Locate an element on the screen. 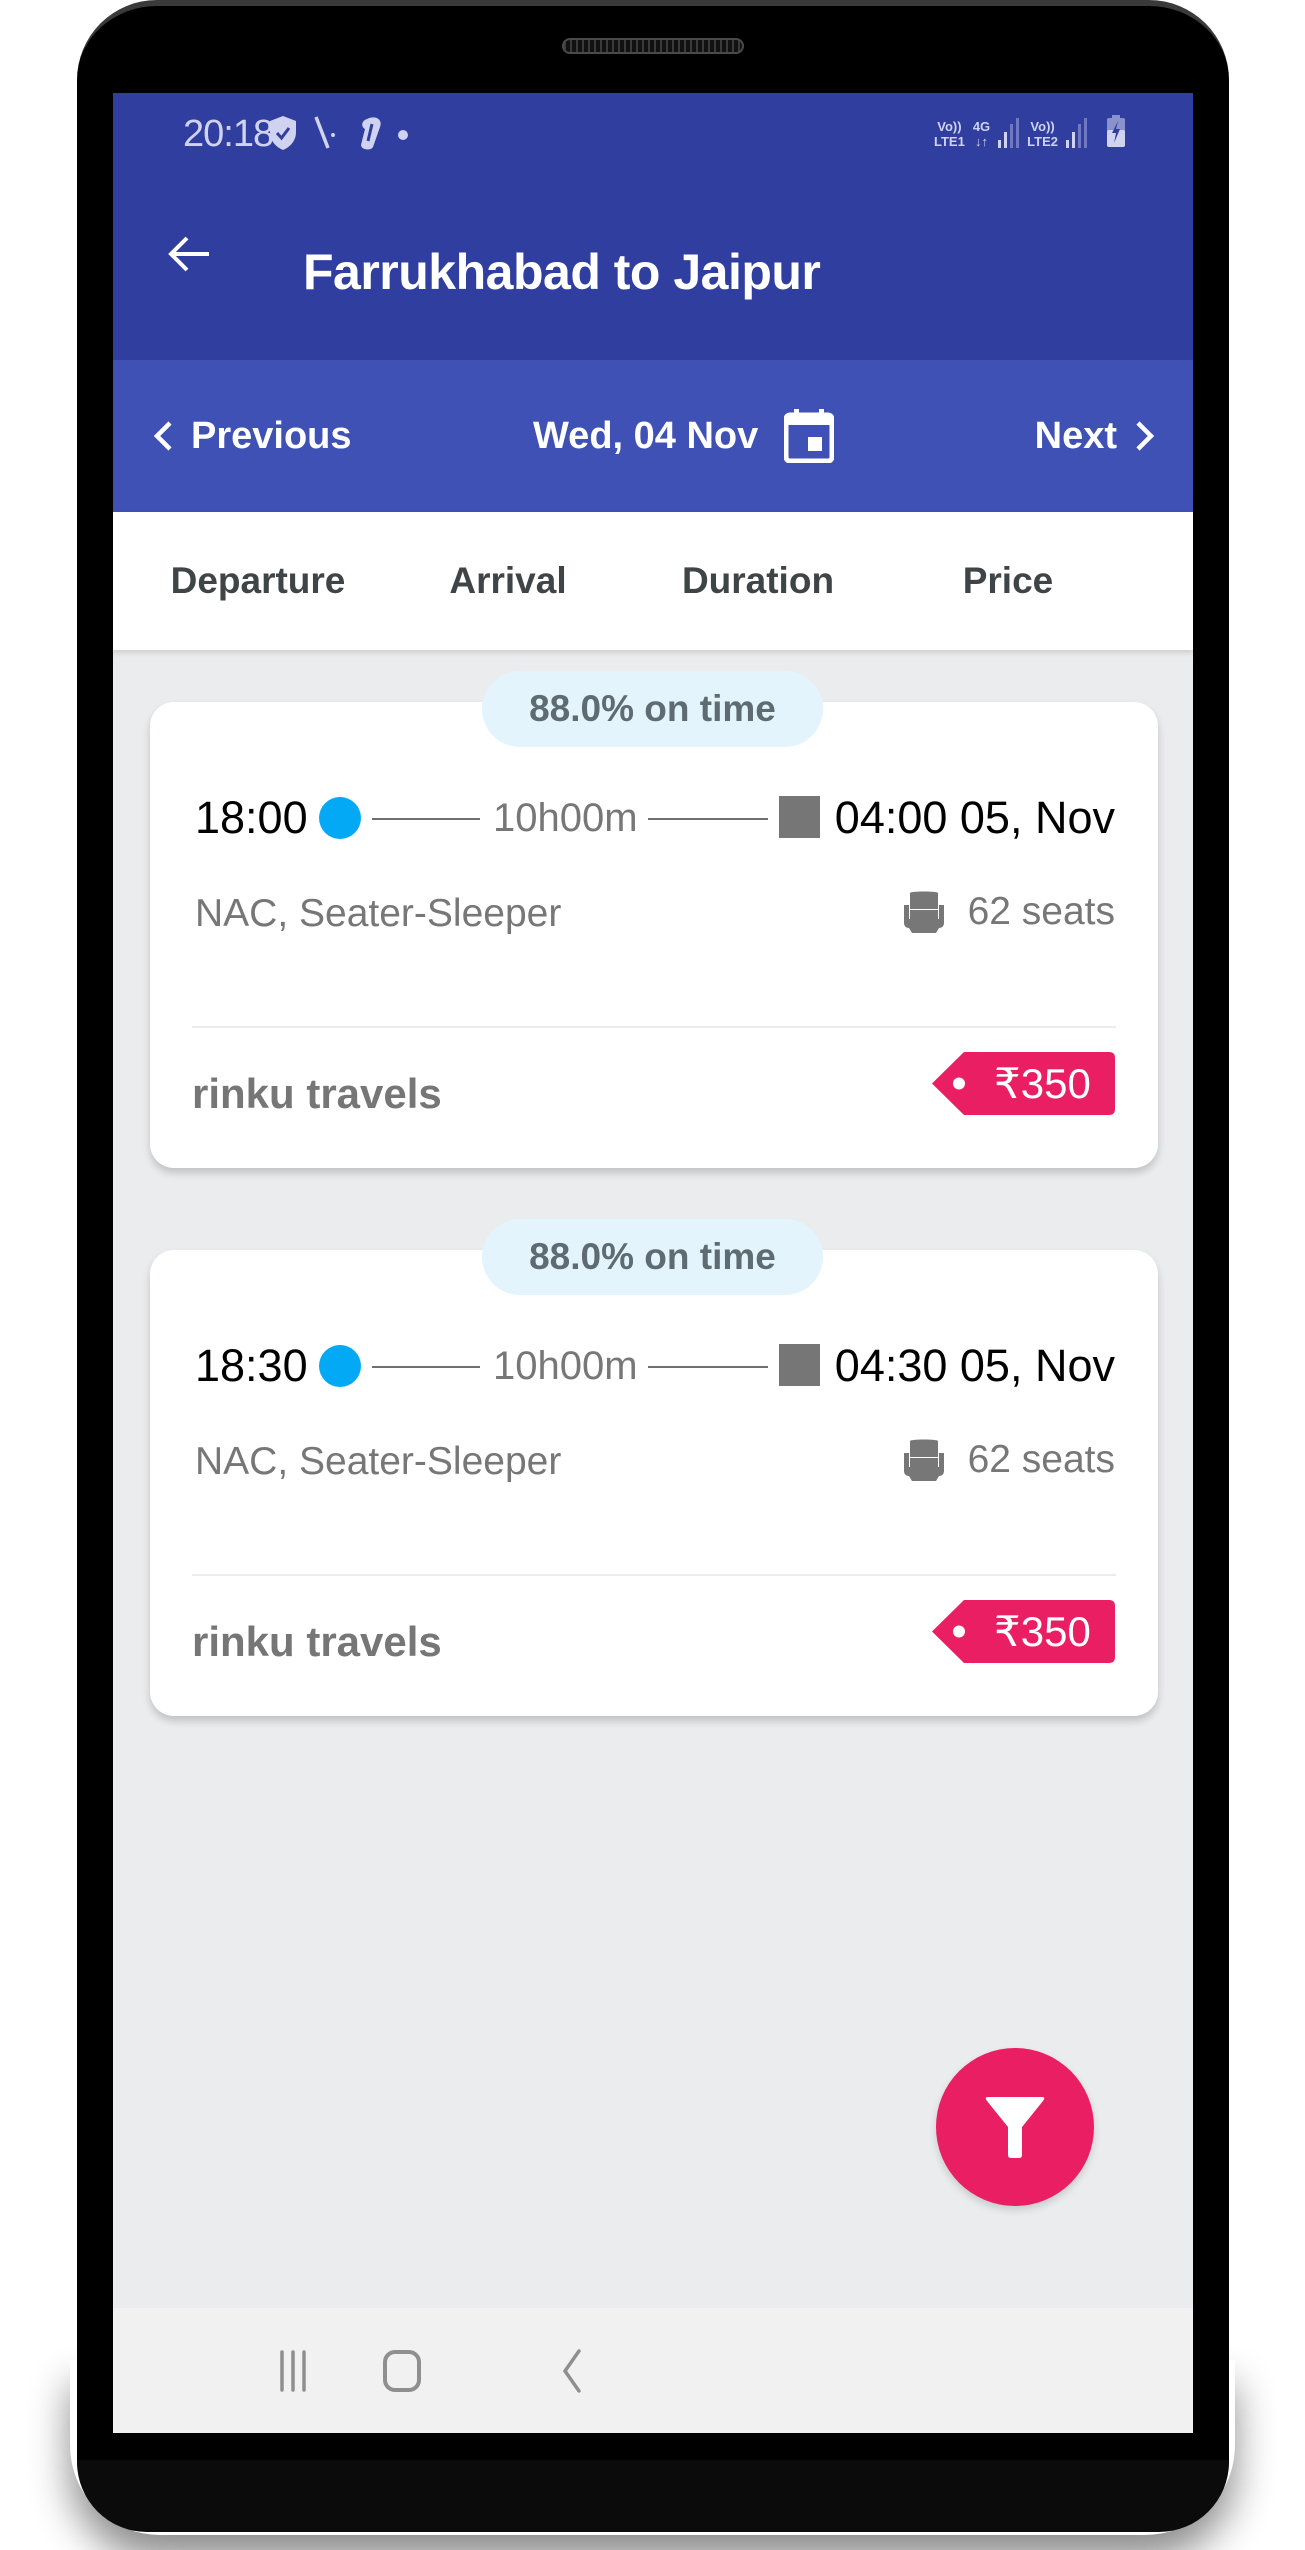  sort-tab-departure: Departure is located at coordinates (248, 581).